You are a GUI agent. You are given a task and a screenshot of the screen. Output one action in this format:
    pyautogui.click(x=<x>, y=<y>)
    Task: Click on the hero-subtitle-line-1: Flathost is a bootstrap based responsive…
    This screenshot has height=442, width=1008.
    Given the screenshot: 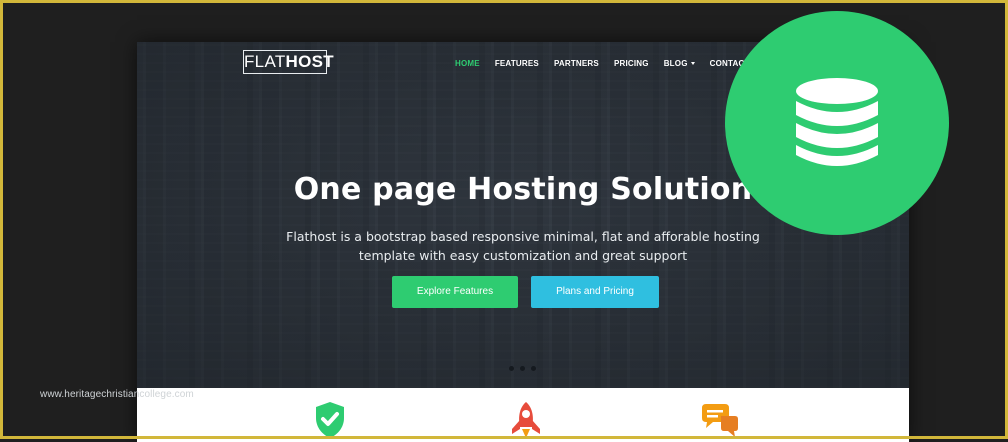 What is the action you would take?
    pyautogui.click(x=523, y=236)
    